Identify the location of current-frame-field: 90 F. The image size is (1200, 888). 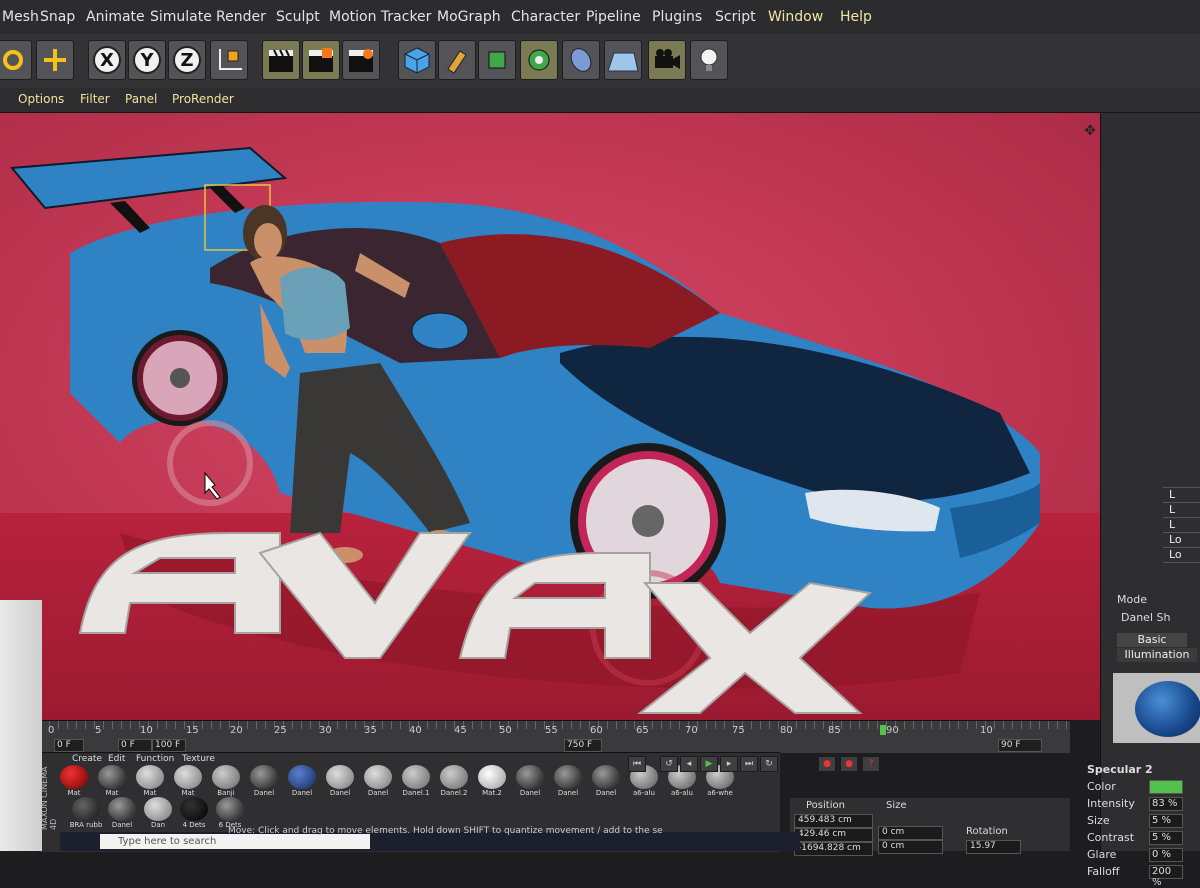
(1020, 745).